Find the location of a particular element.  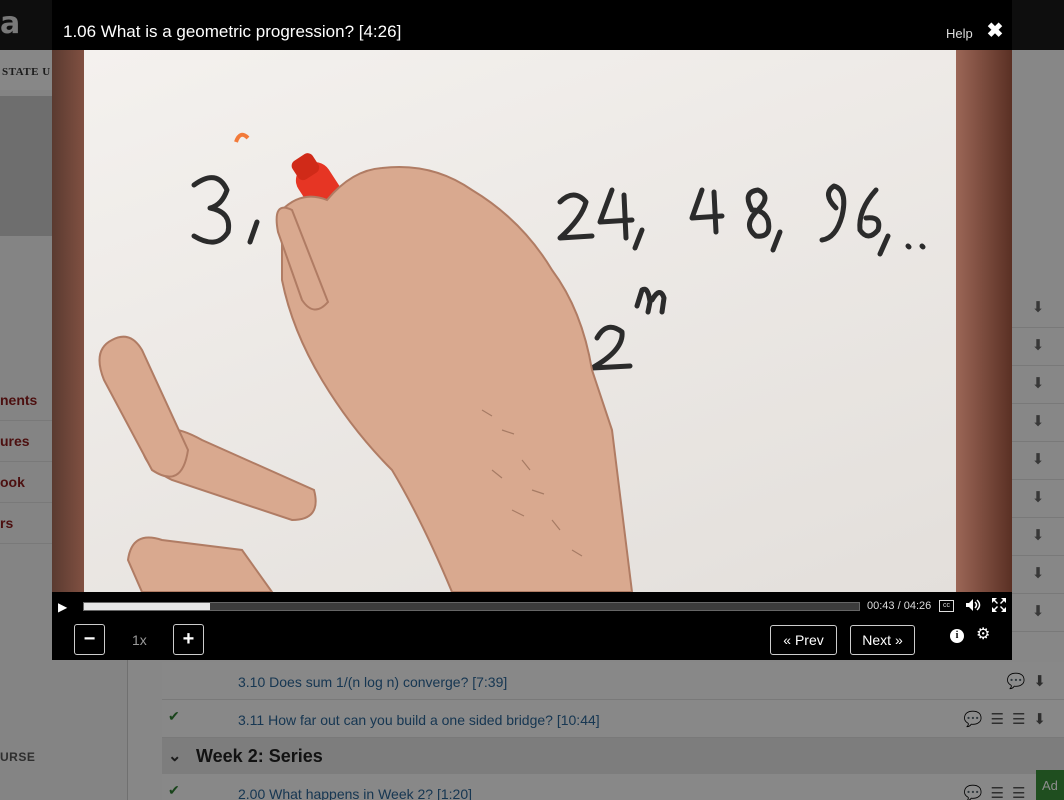

time-display: 00:43 / 04:26 is located at coordinates (899, 606).